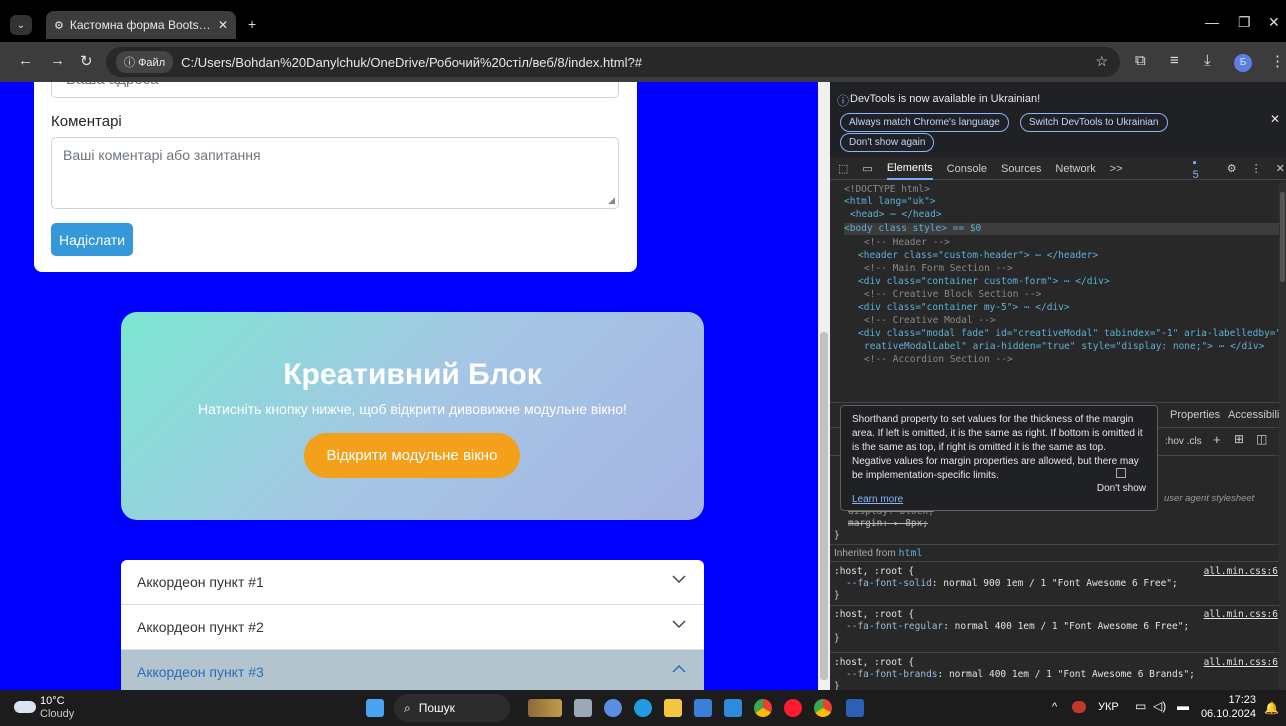 The image size is (1286, 726). Describe the element at coordinates (887, 190) in the screenshot. I see `dom-line: <!DOCTYPE html>` at that location.